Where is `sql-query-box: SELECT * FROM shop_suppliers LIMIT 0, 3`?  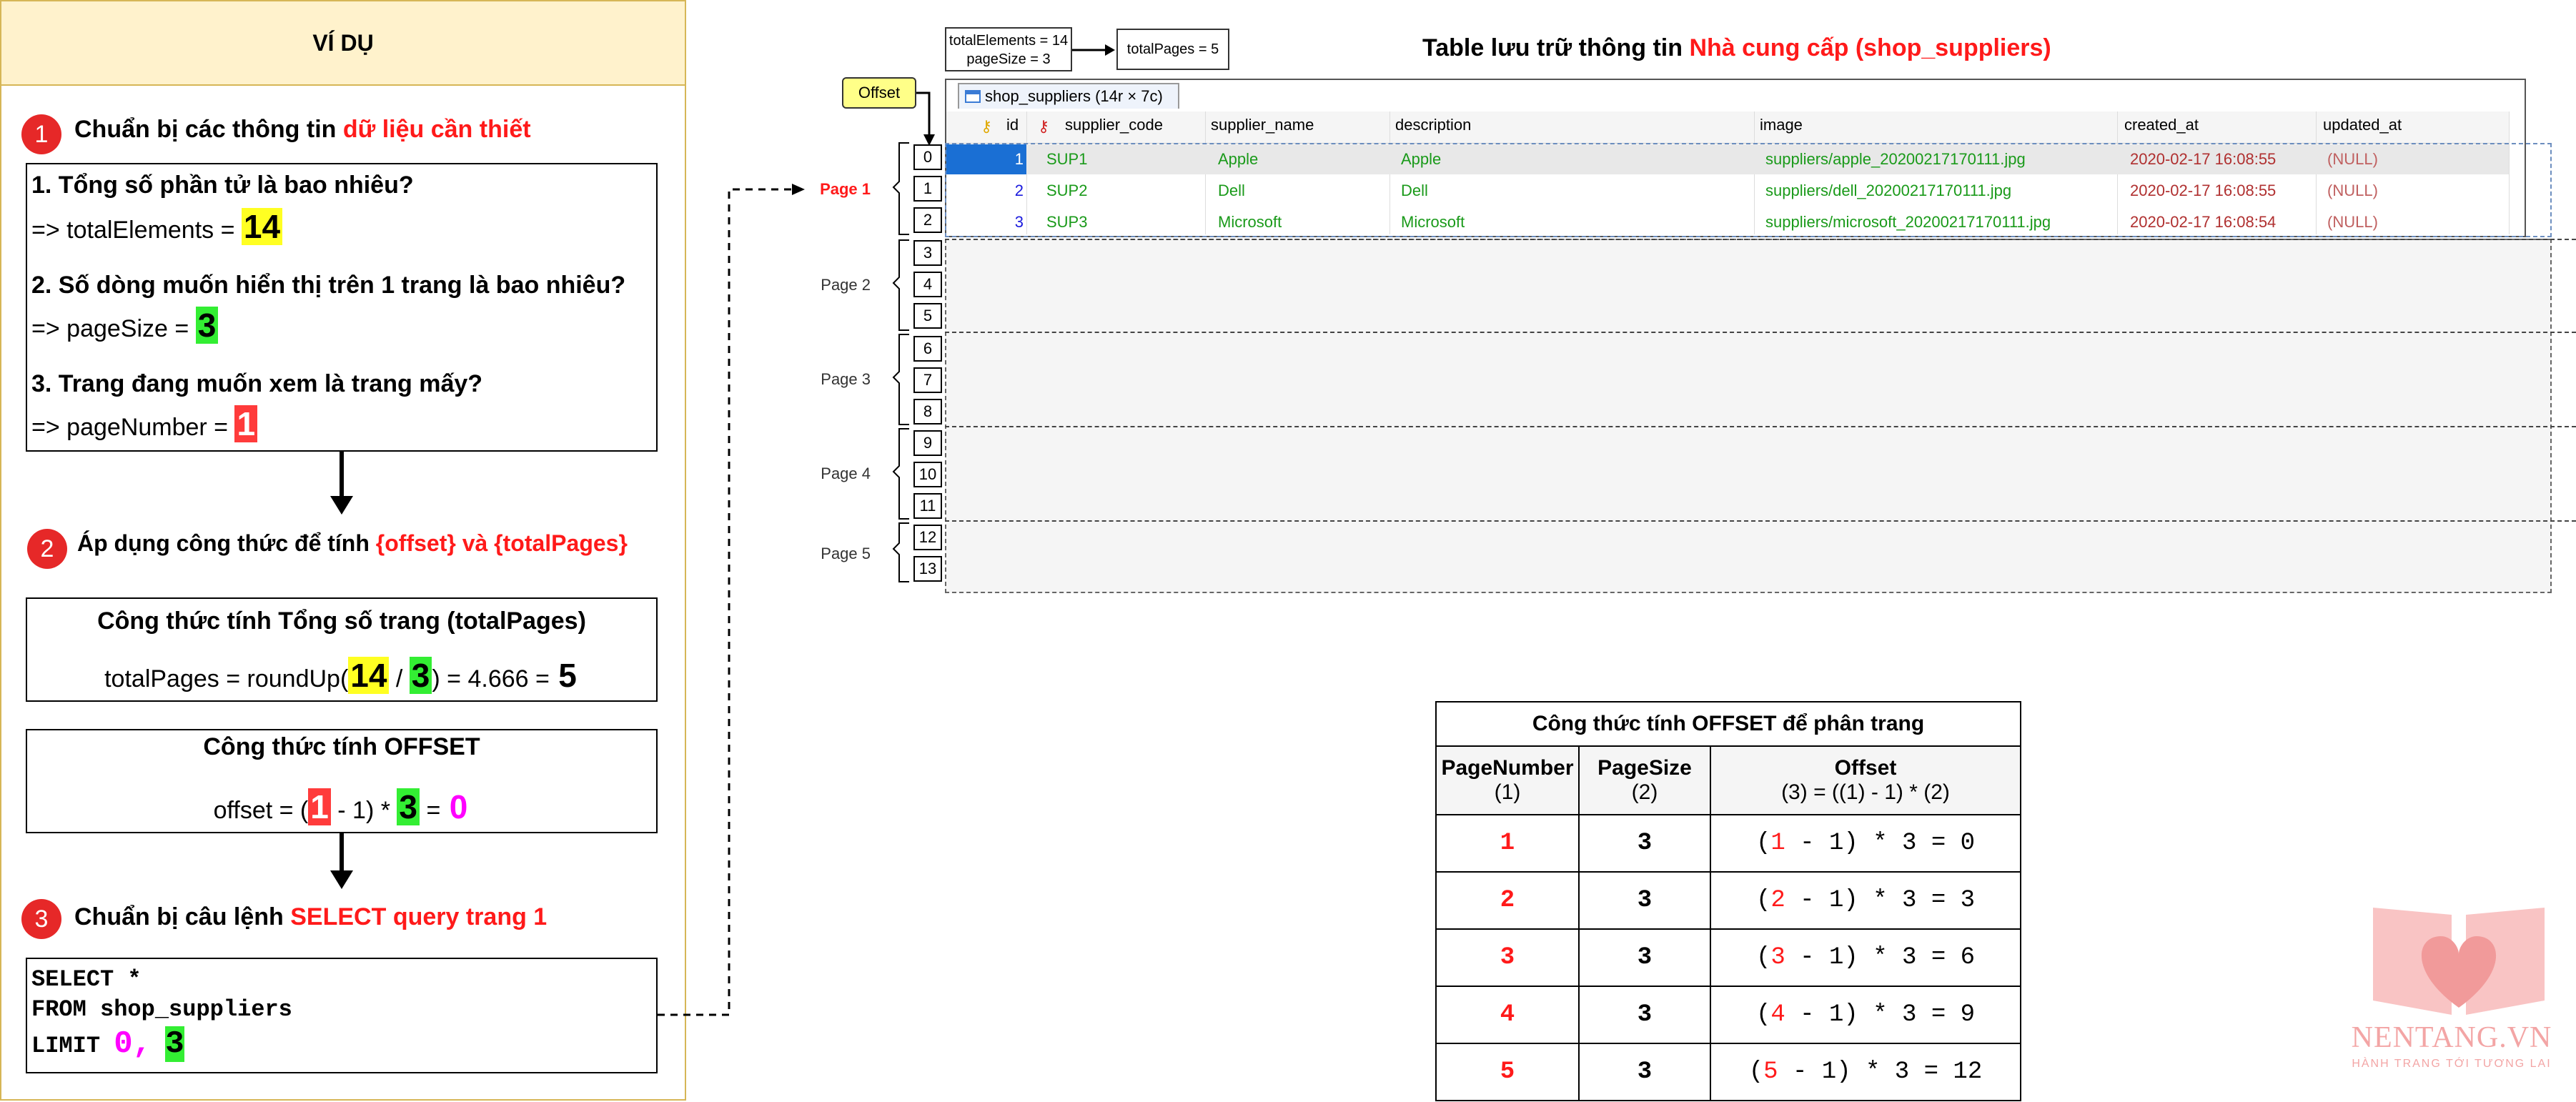 sql-query-box: SELECT * FROM shop_suppliers LIMIT 0, 3 is located at coordinates (342, 1016).